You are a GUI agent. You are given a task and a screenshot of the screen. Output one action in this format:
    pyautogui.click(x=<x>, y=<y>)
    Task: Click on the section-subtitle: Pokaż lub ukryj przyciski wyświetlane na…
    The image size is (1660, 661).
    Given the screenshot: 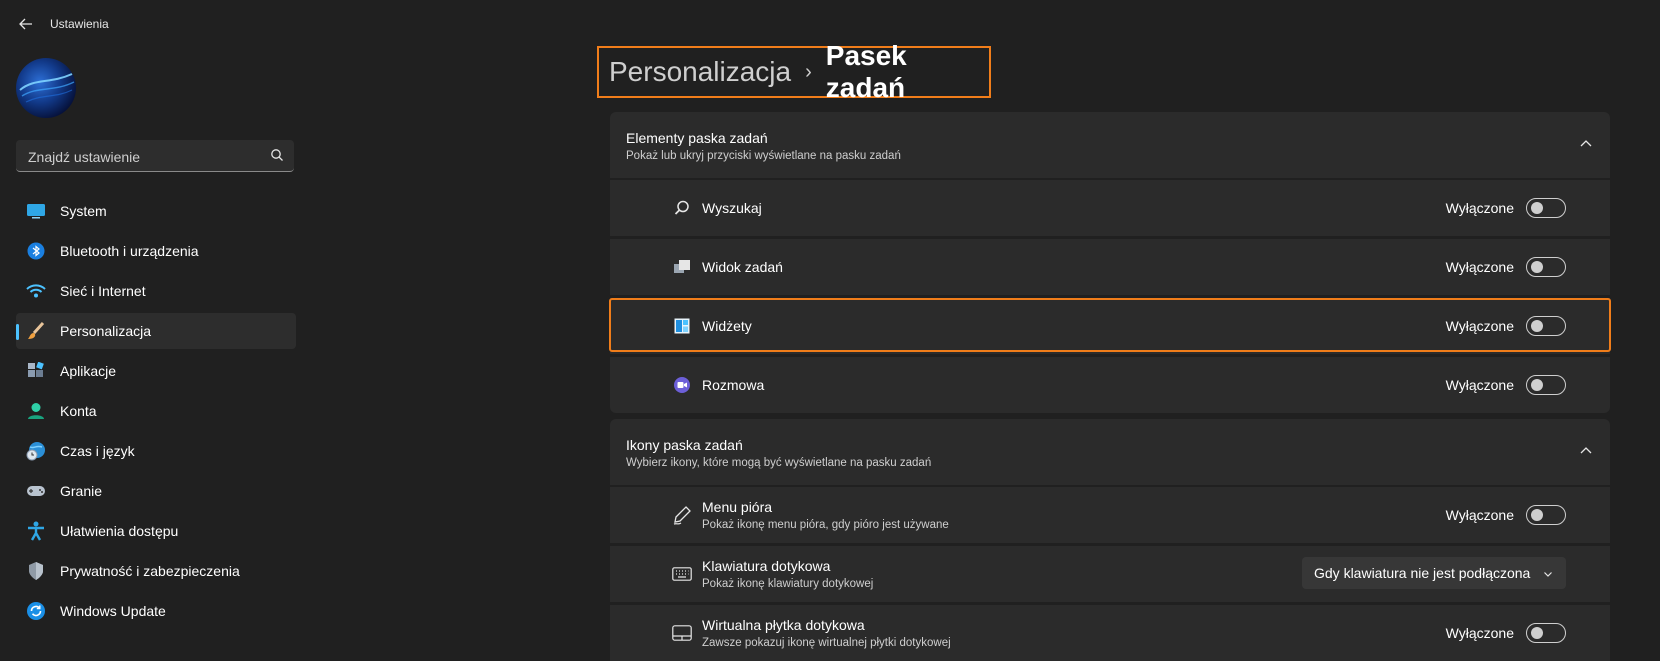 What is the action you would take?
    pyautogui.click(x=763, y=156)
    